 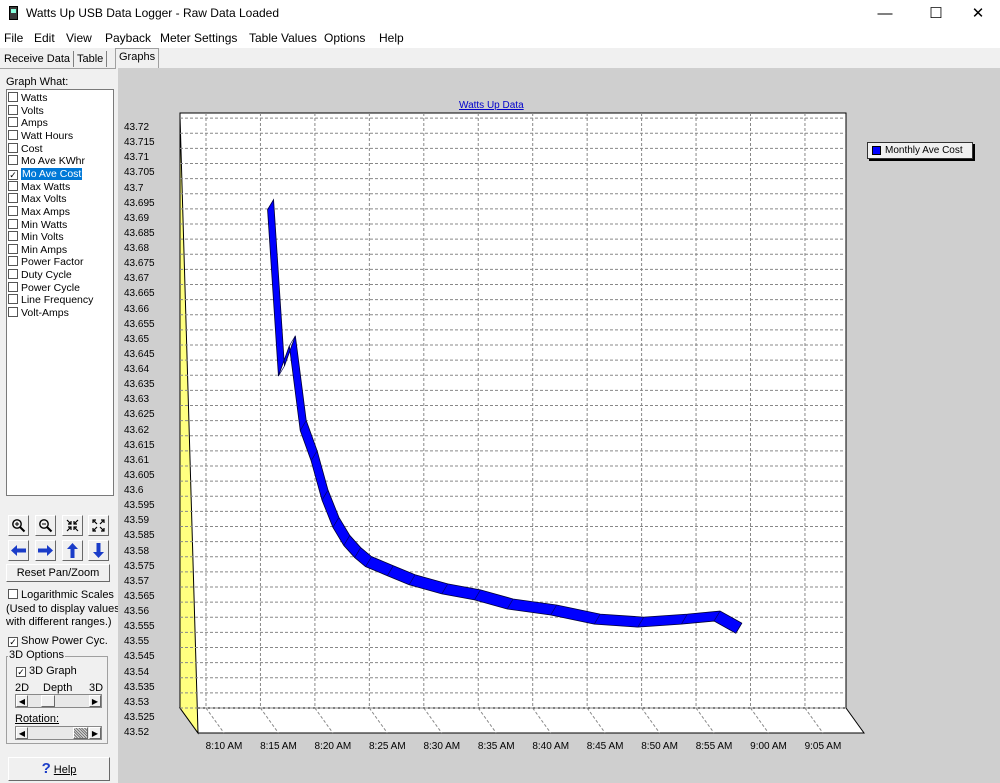 I want to click on rotation-thumb, so click(x=80, y=733).